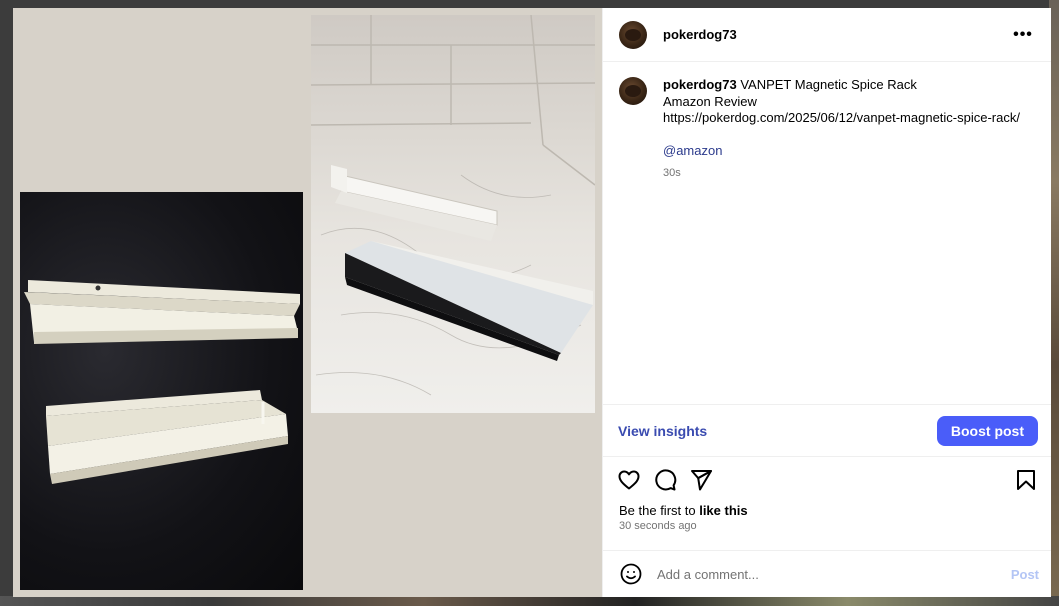 The image size is (1059, 606). I want to click on comment-bar: Post, so click(827, 573).